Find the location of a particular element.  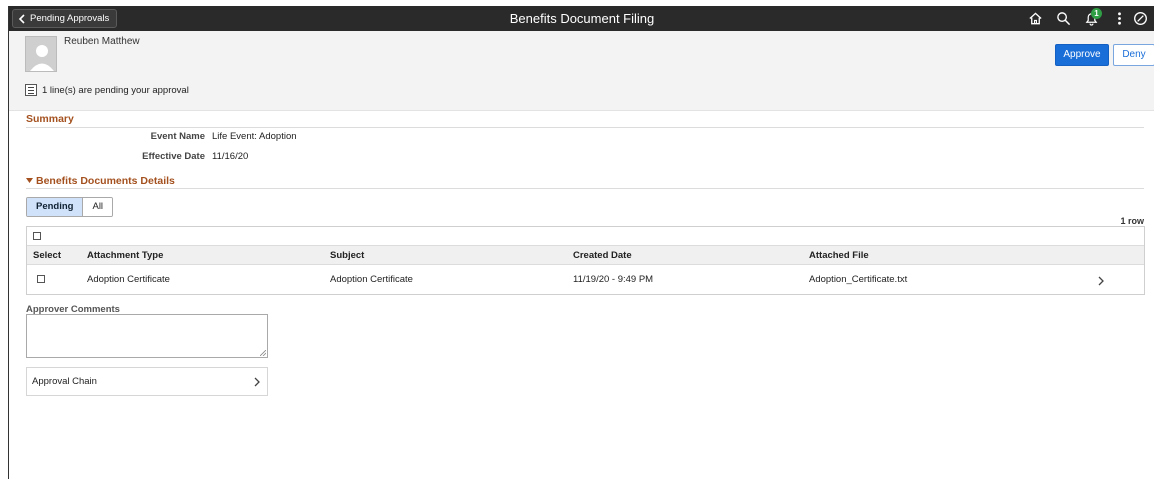

select-all-checkbox is located at coordinates (37, 236).